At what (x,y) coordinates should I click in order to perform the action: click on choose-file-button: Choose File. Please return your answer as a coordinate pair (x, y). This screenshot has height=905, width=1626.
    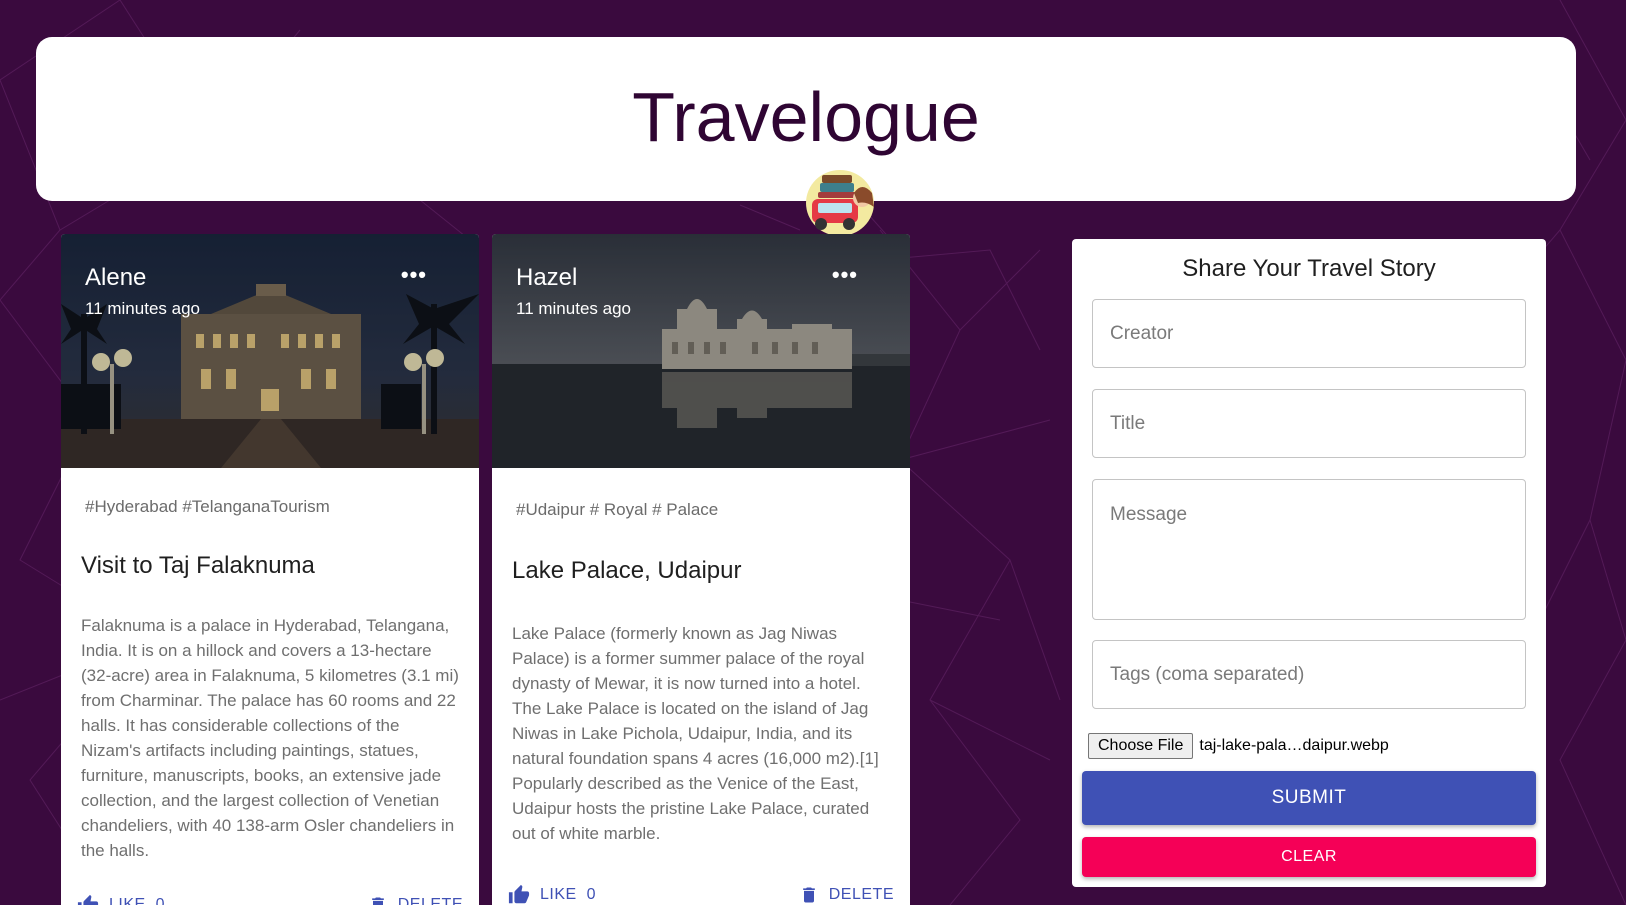
    Looking at the image, I should click on (1141, 746).